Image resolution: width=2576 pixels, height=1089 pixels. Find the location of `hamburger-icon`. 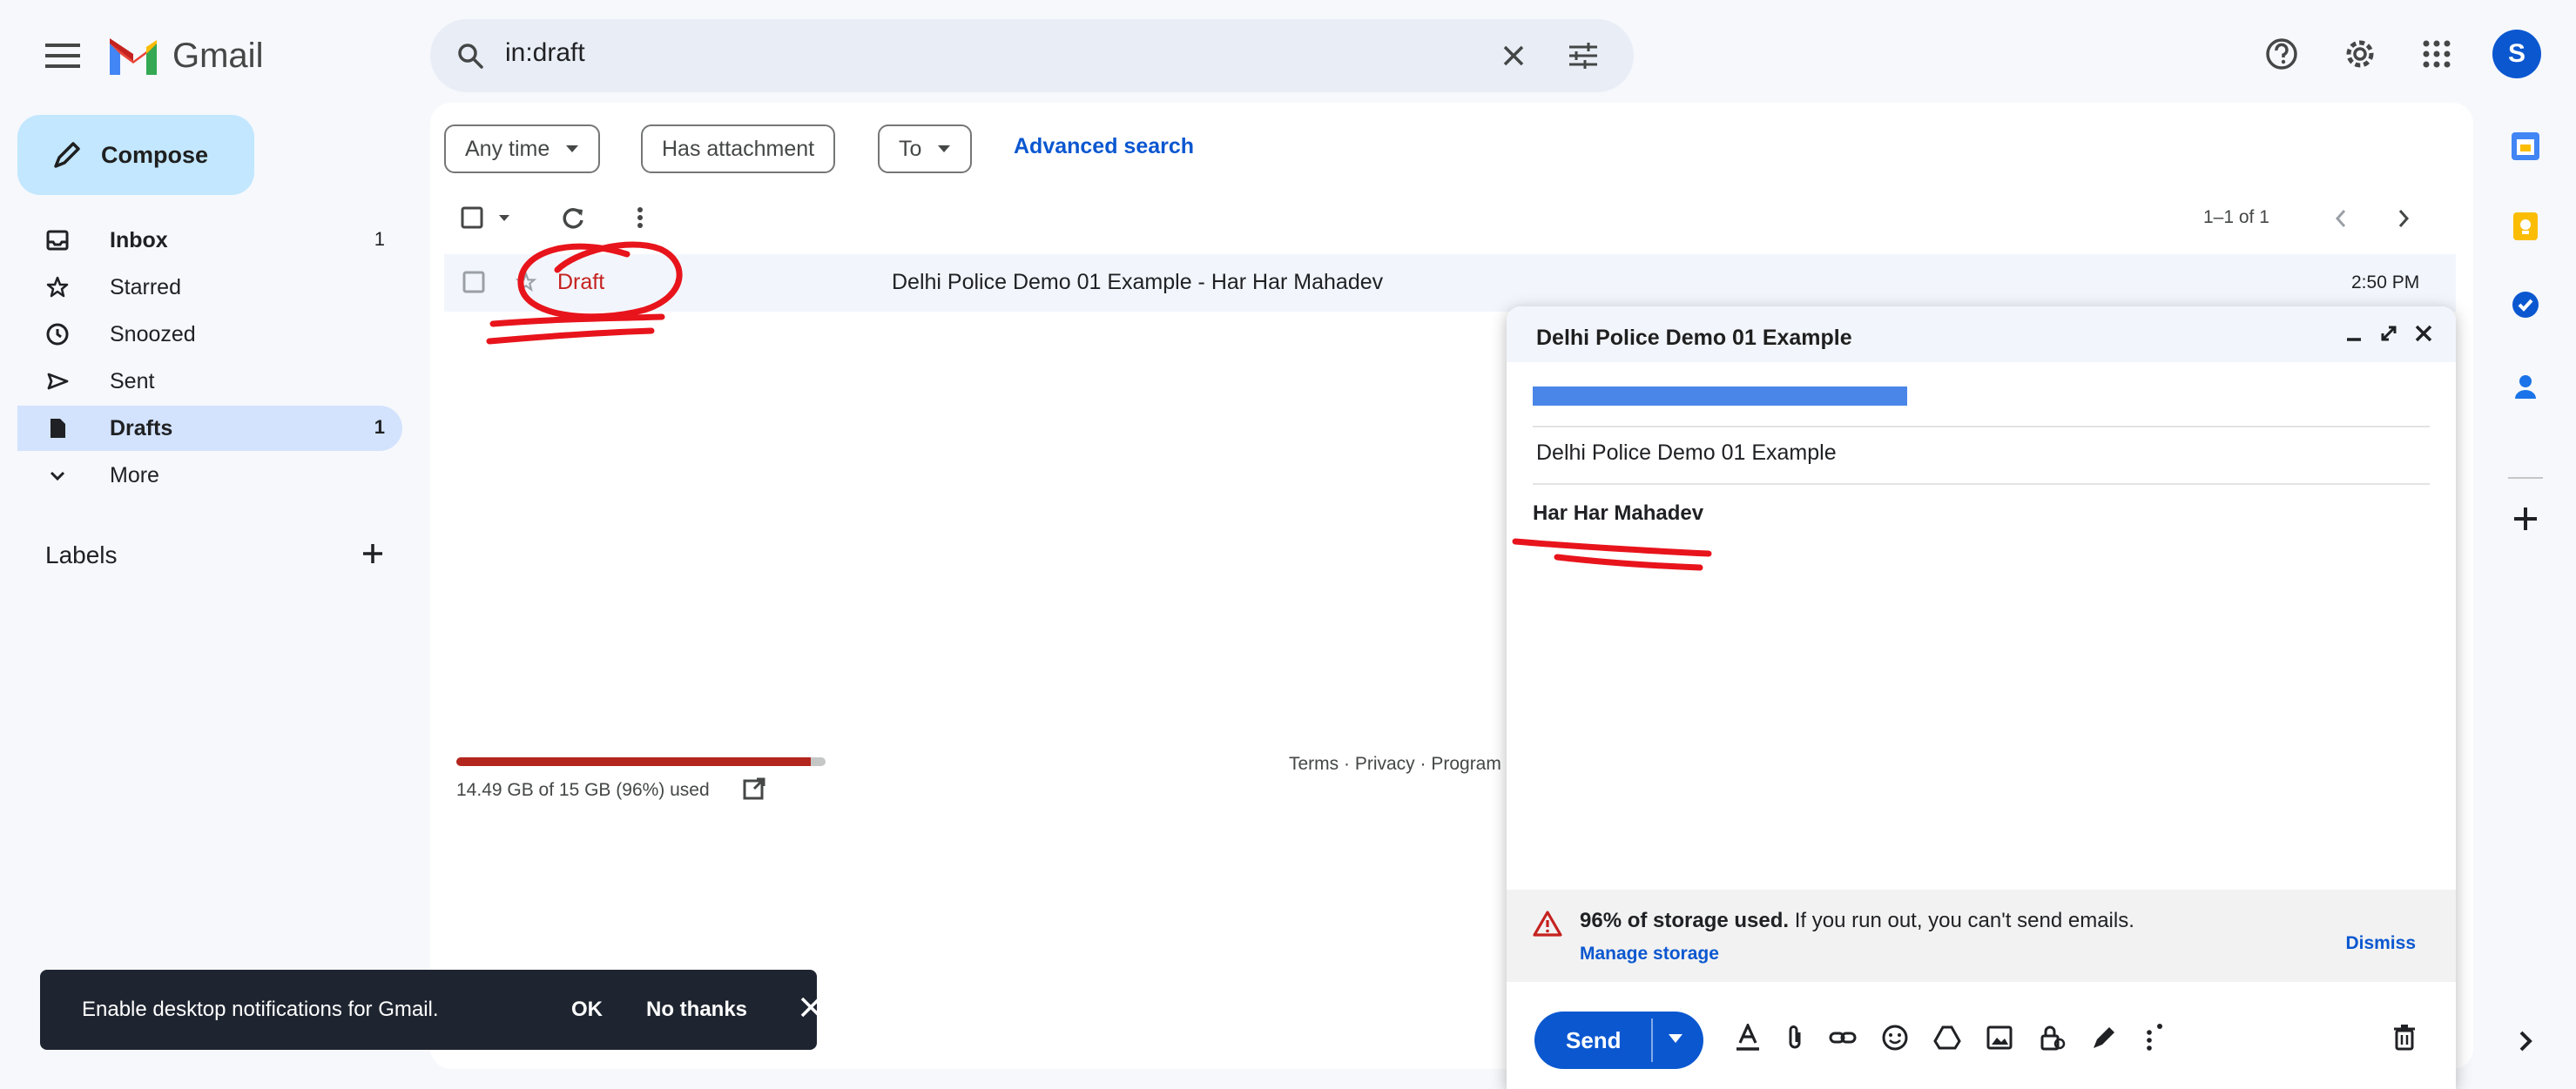

hamburger-icon is located at coordinates (63, 56).